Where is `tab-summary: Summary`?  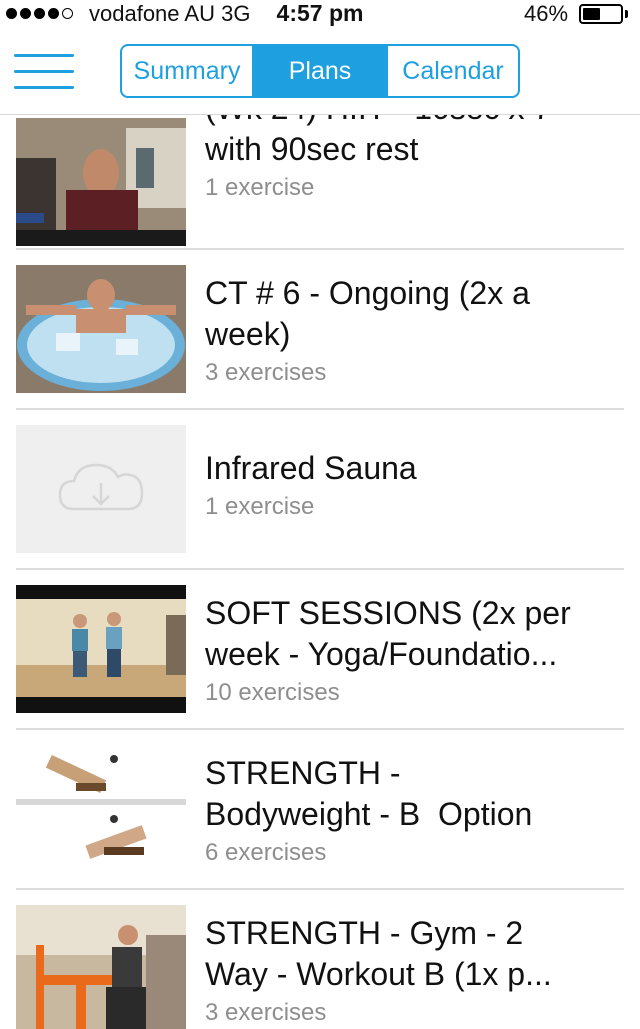
tab-summary: Summary is located at coordinates (188, 71).